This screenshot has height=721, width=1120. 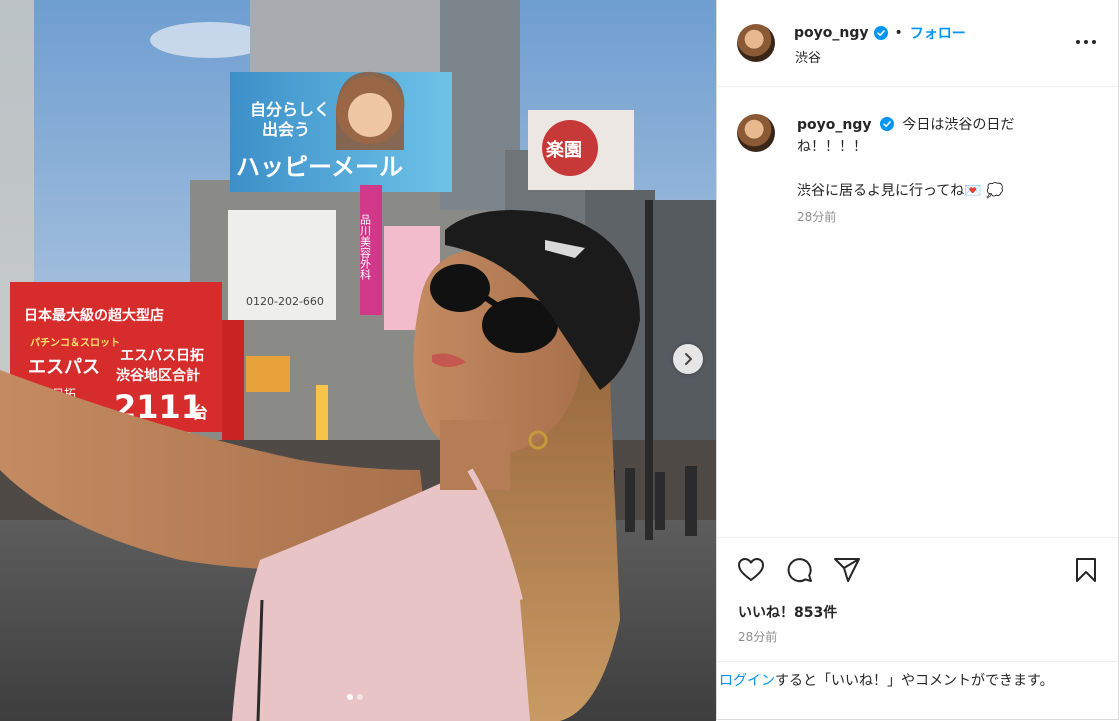 I want to click on header-user-row: poyo_ngy • フォロー, so click(x=880, y=33).